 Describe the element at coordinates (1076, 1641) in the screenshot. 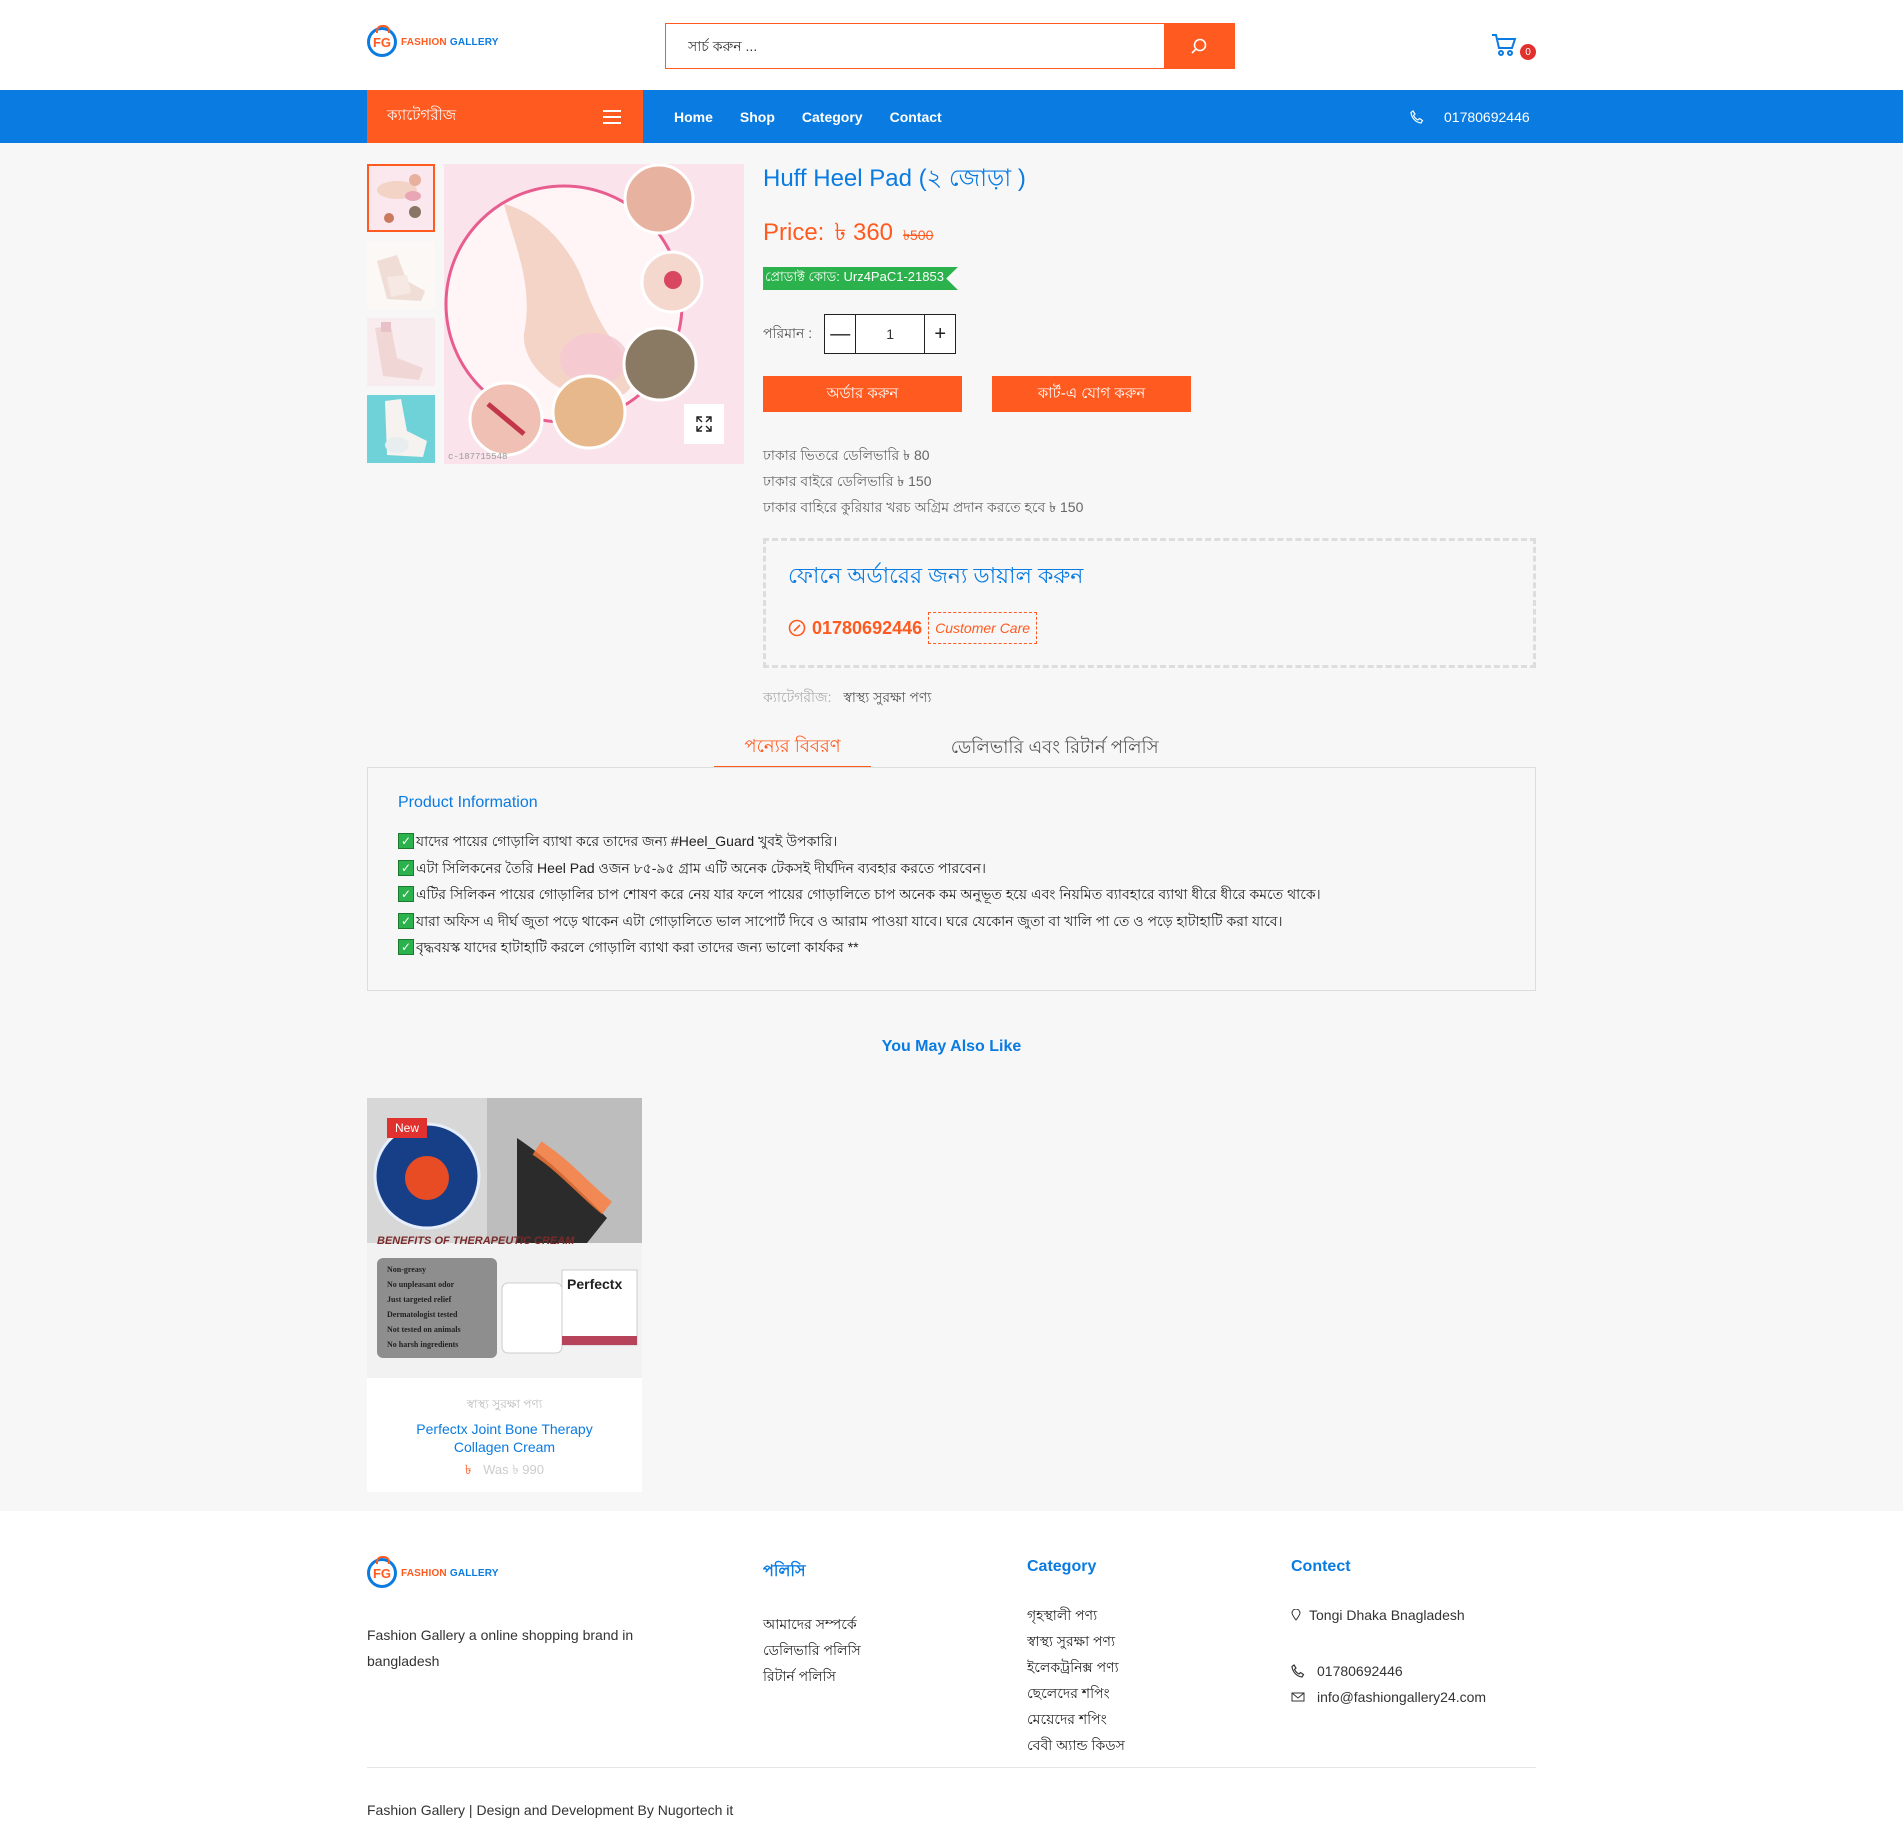

I see `footer-category-link: স্বাস্থ্য সুরক্ষা পণ্য` at that location.